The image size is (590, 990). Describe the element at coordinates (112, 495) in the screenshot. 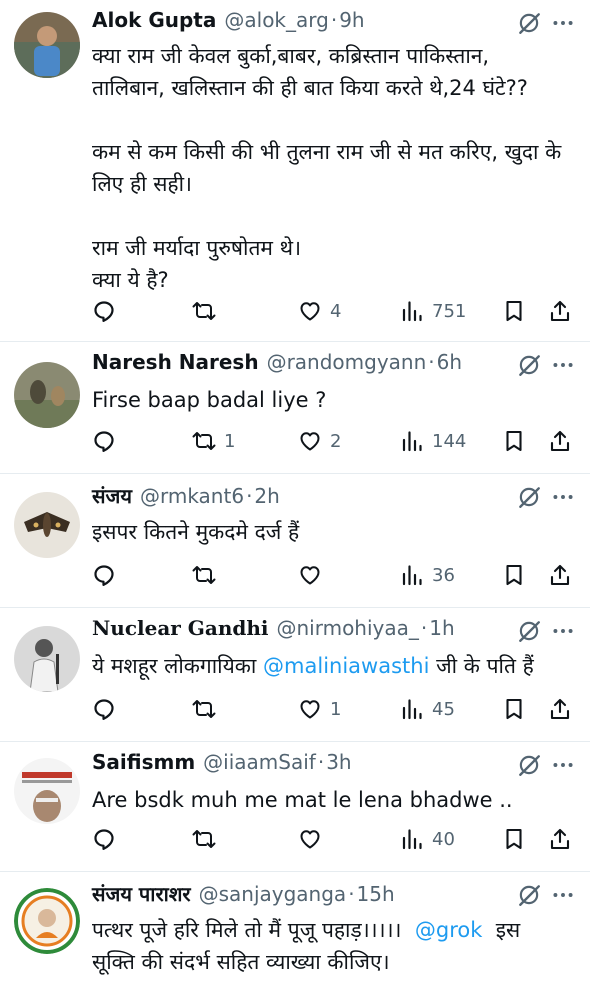

I see `display-name: संजय` at that location.